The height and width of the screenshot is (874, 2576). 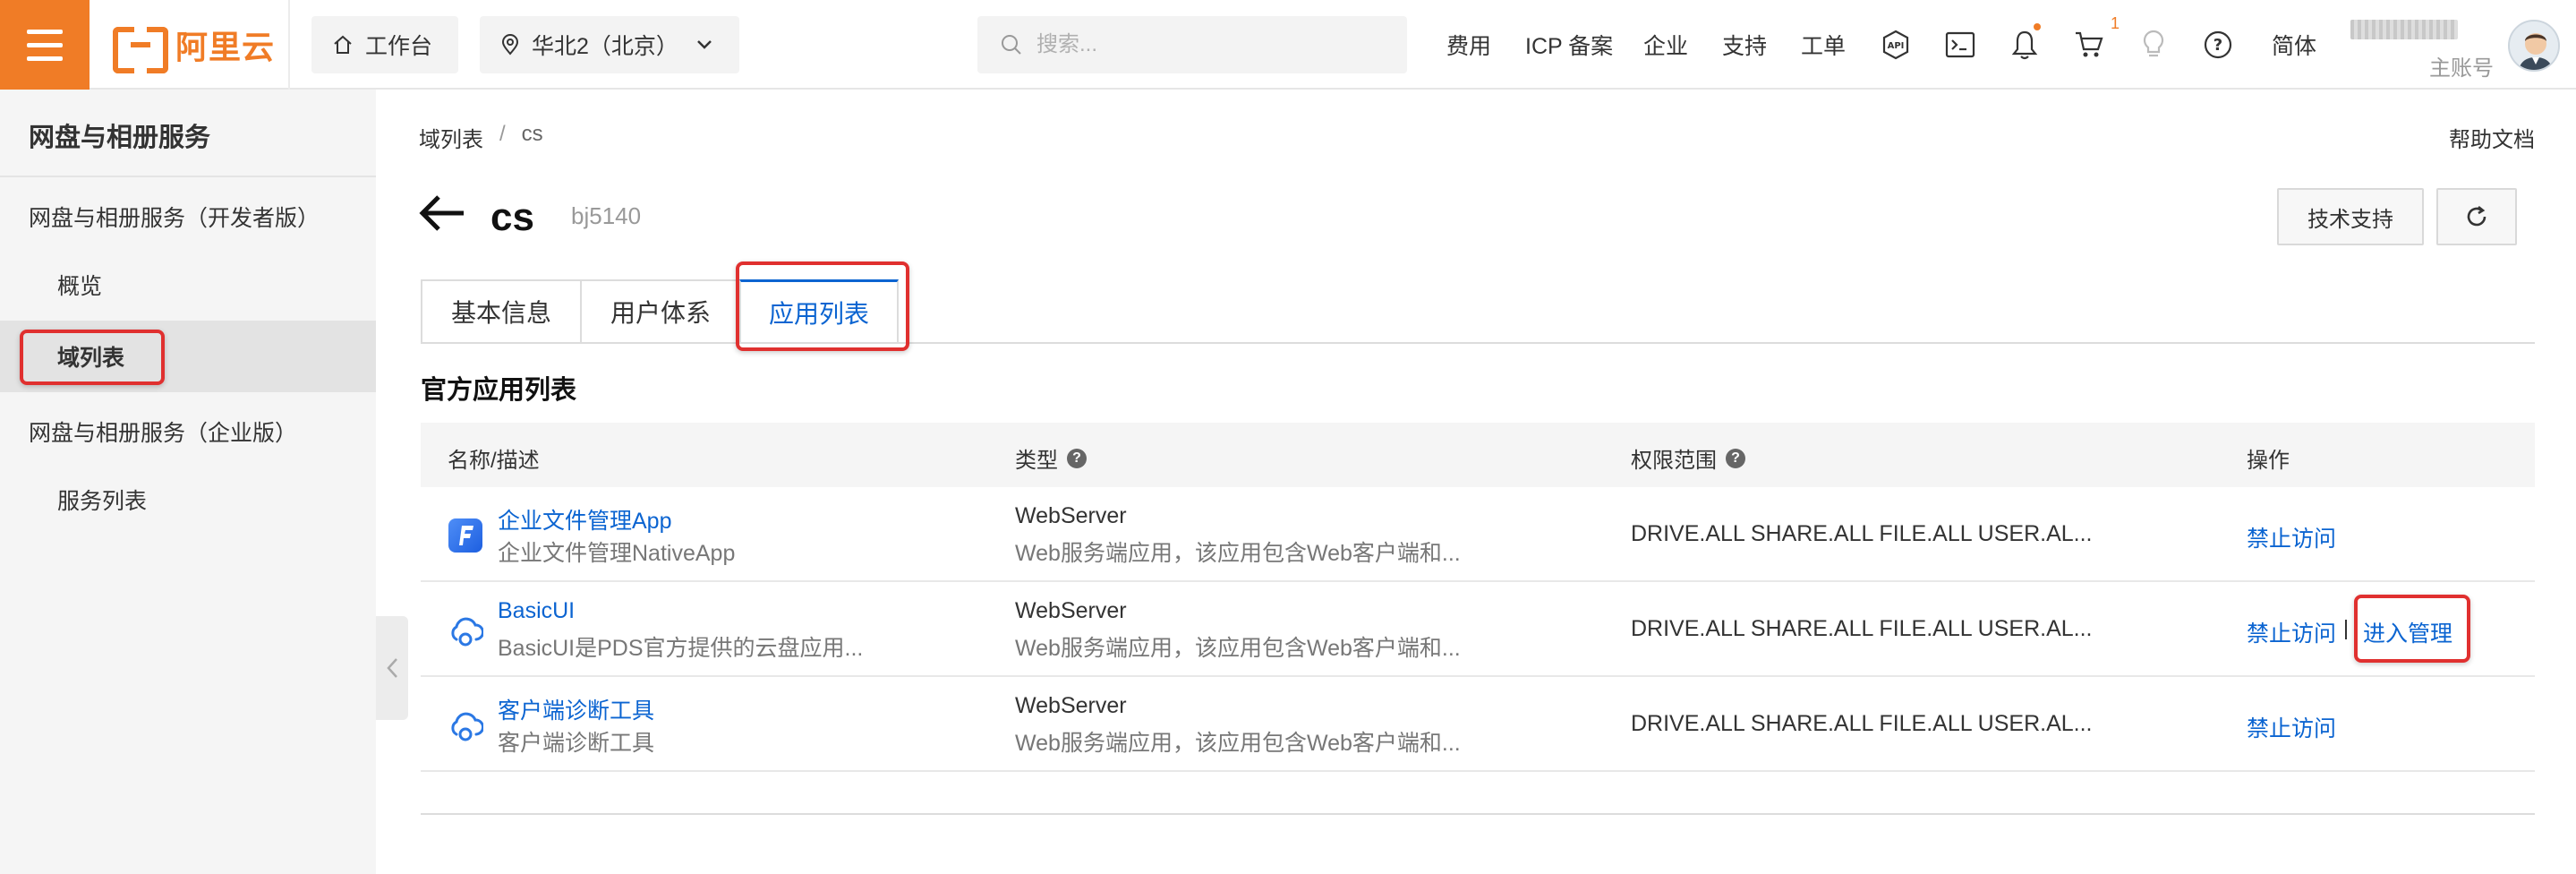 I want to click on workbench-button: 工作台, so click(x=384, y=44).